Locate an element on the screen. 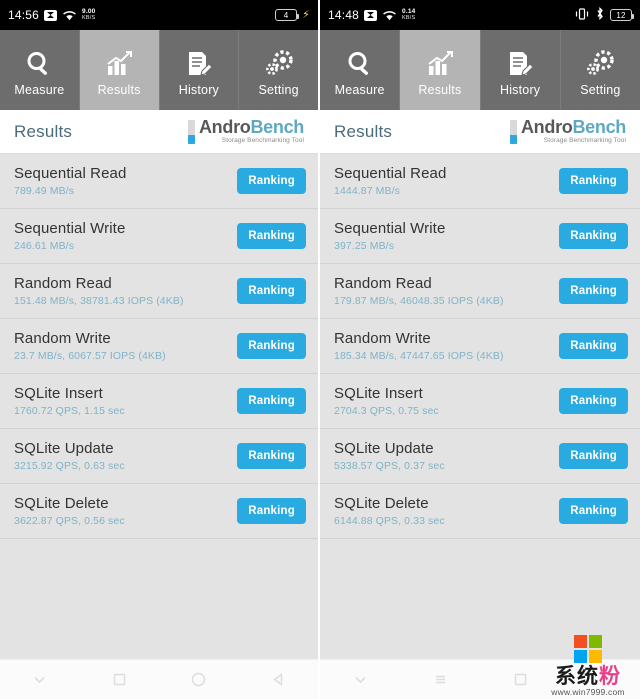 The height and width of the screenshot is (699, 640). tab-setting-label: Setting is located at coordinates (278, 90).